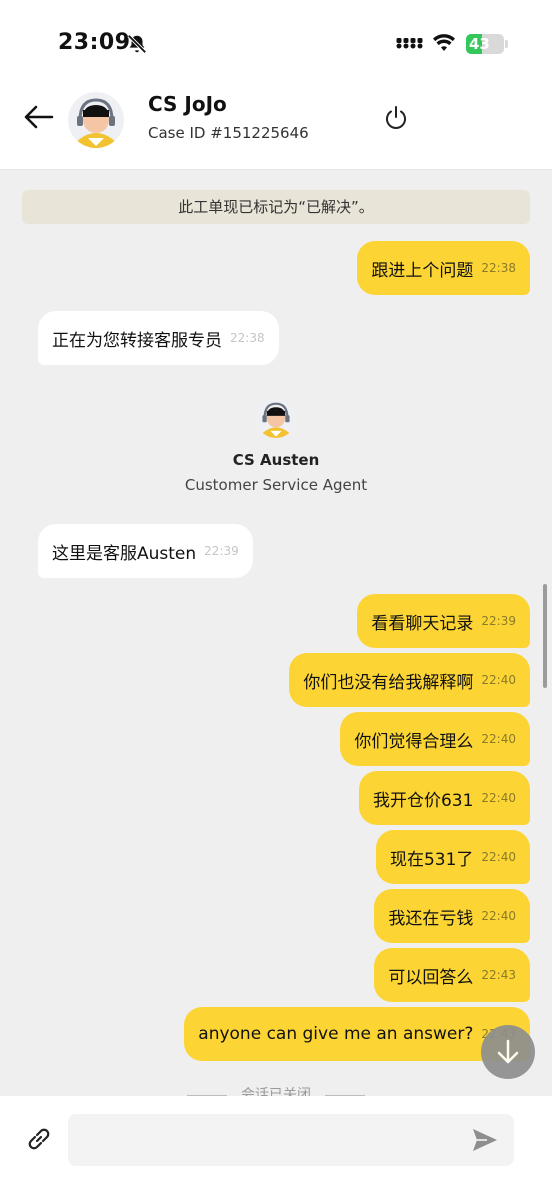 The width and height of the screenshot is (552, 1200). I want to click on agent-name: CS JoJo, so click(187, 104).